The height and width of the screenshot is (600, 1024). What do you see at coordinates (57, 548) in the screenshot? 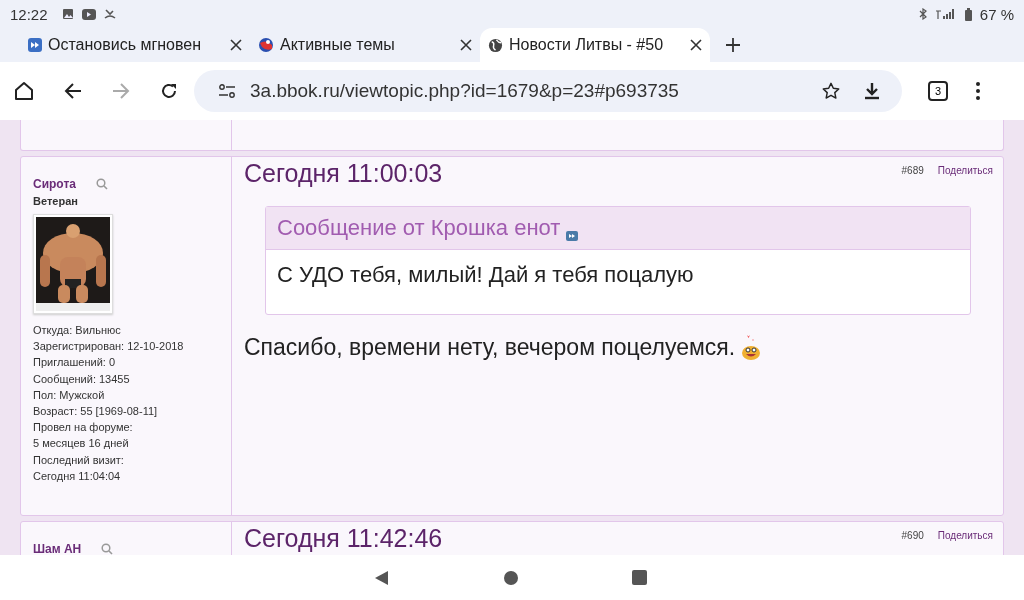
I see `author-name: Шам АН` at bounding box center [57, 548].